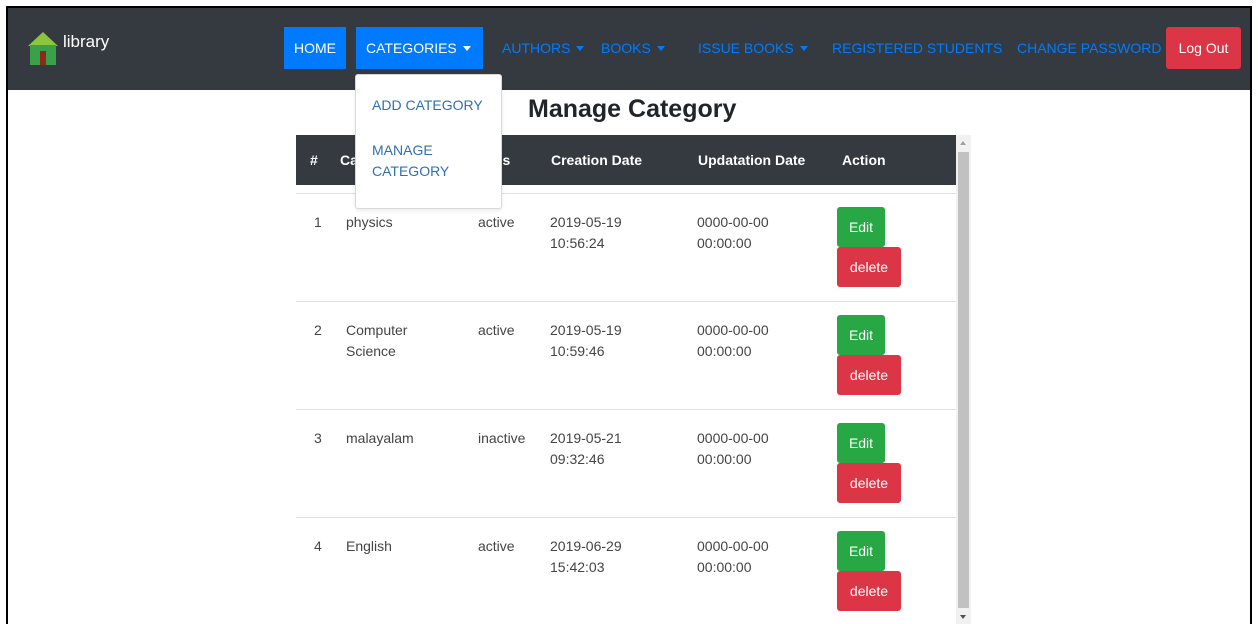 This screenshot has width=1258, height=624. Describe the element at coordinates (318, 330) in the screenshot. I see `row-number: 2` at that location.